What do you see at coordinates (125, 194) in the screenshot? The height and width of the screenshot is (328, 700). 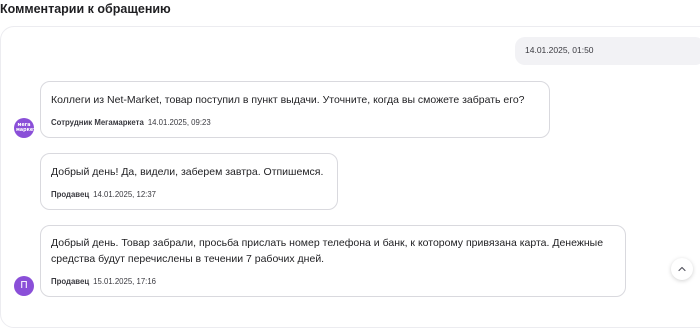 I see `message-time: 14.01.2025, 12:37` at bounding box center [125, 194].